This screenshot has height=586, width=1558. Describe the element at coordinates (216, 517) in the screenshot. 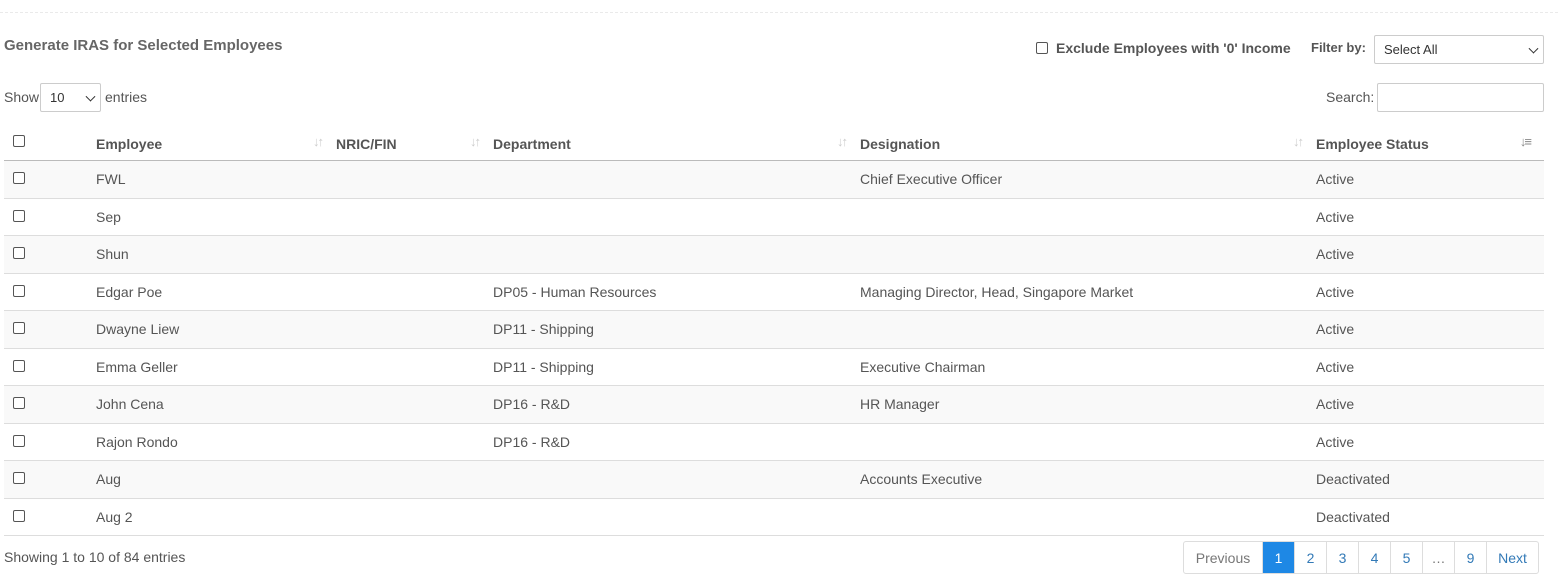

I see `cell-employee: Aug 2` at that location.